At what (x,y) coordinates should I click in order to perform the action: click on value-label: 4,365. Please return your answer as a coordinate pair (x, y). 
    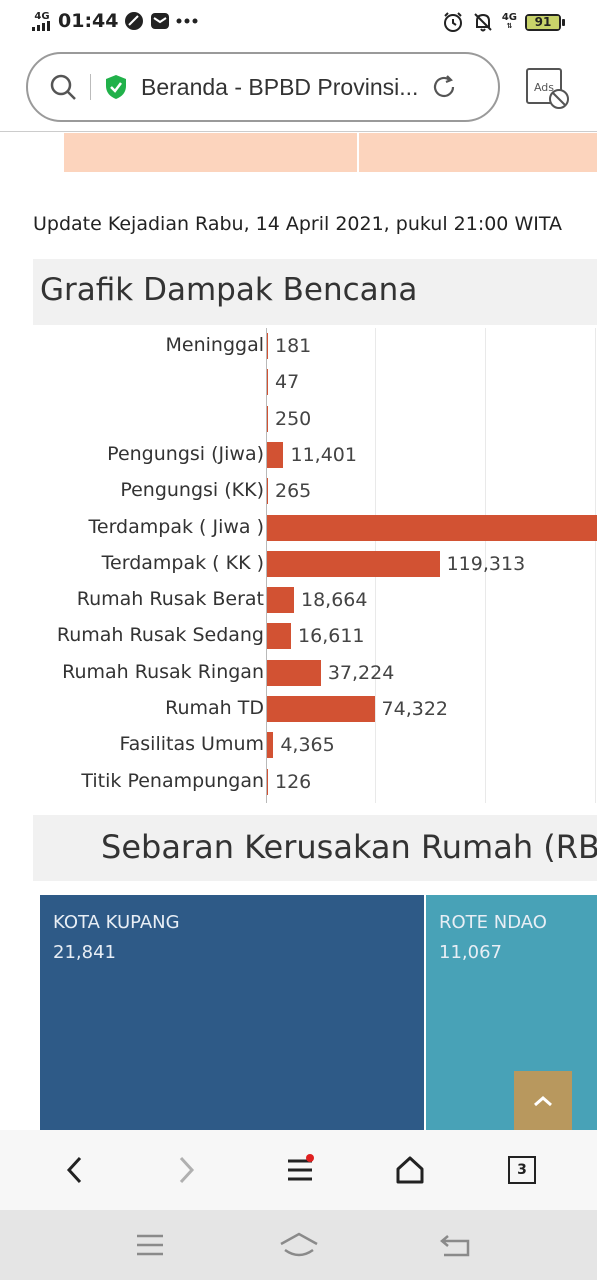
    Looking at the image, I should click on (307, 745).